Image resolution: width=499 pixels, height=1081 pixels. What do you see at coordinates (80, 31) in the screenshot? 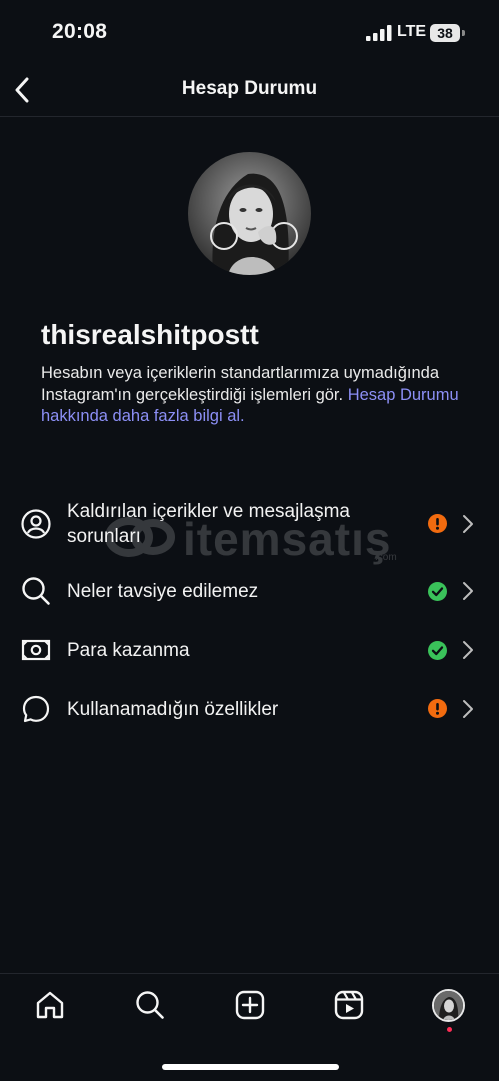
I see `clock: 20:08` at bounding box center [80, 31].